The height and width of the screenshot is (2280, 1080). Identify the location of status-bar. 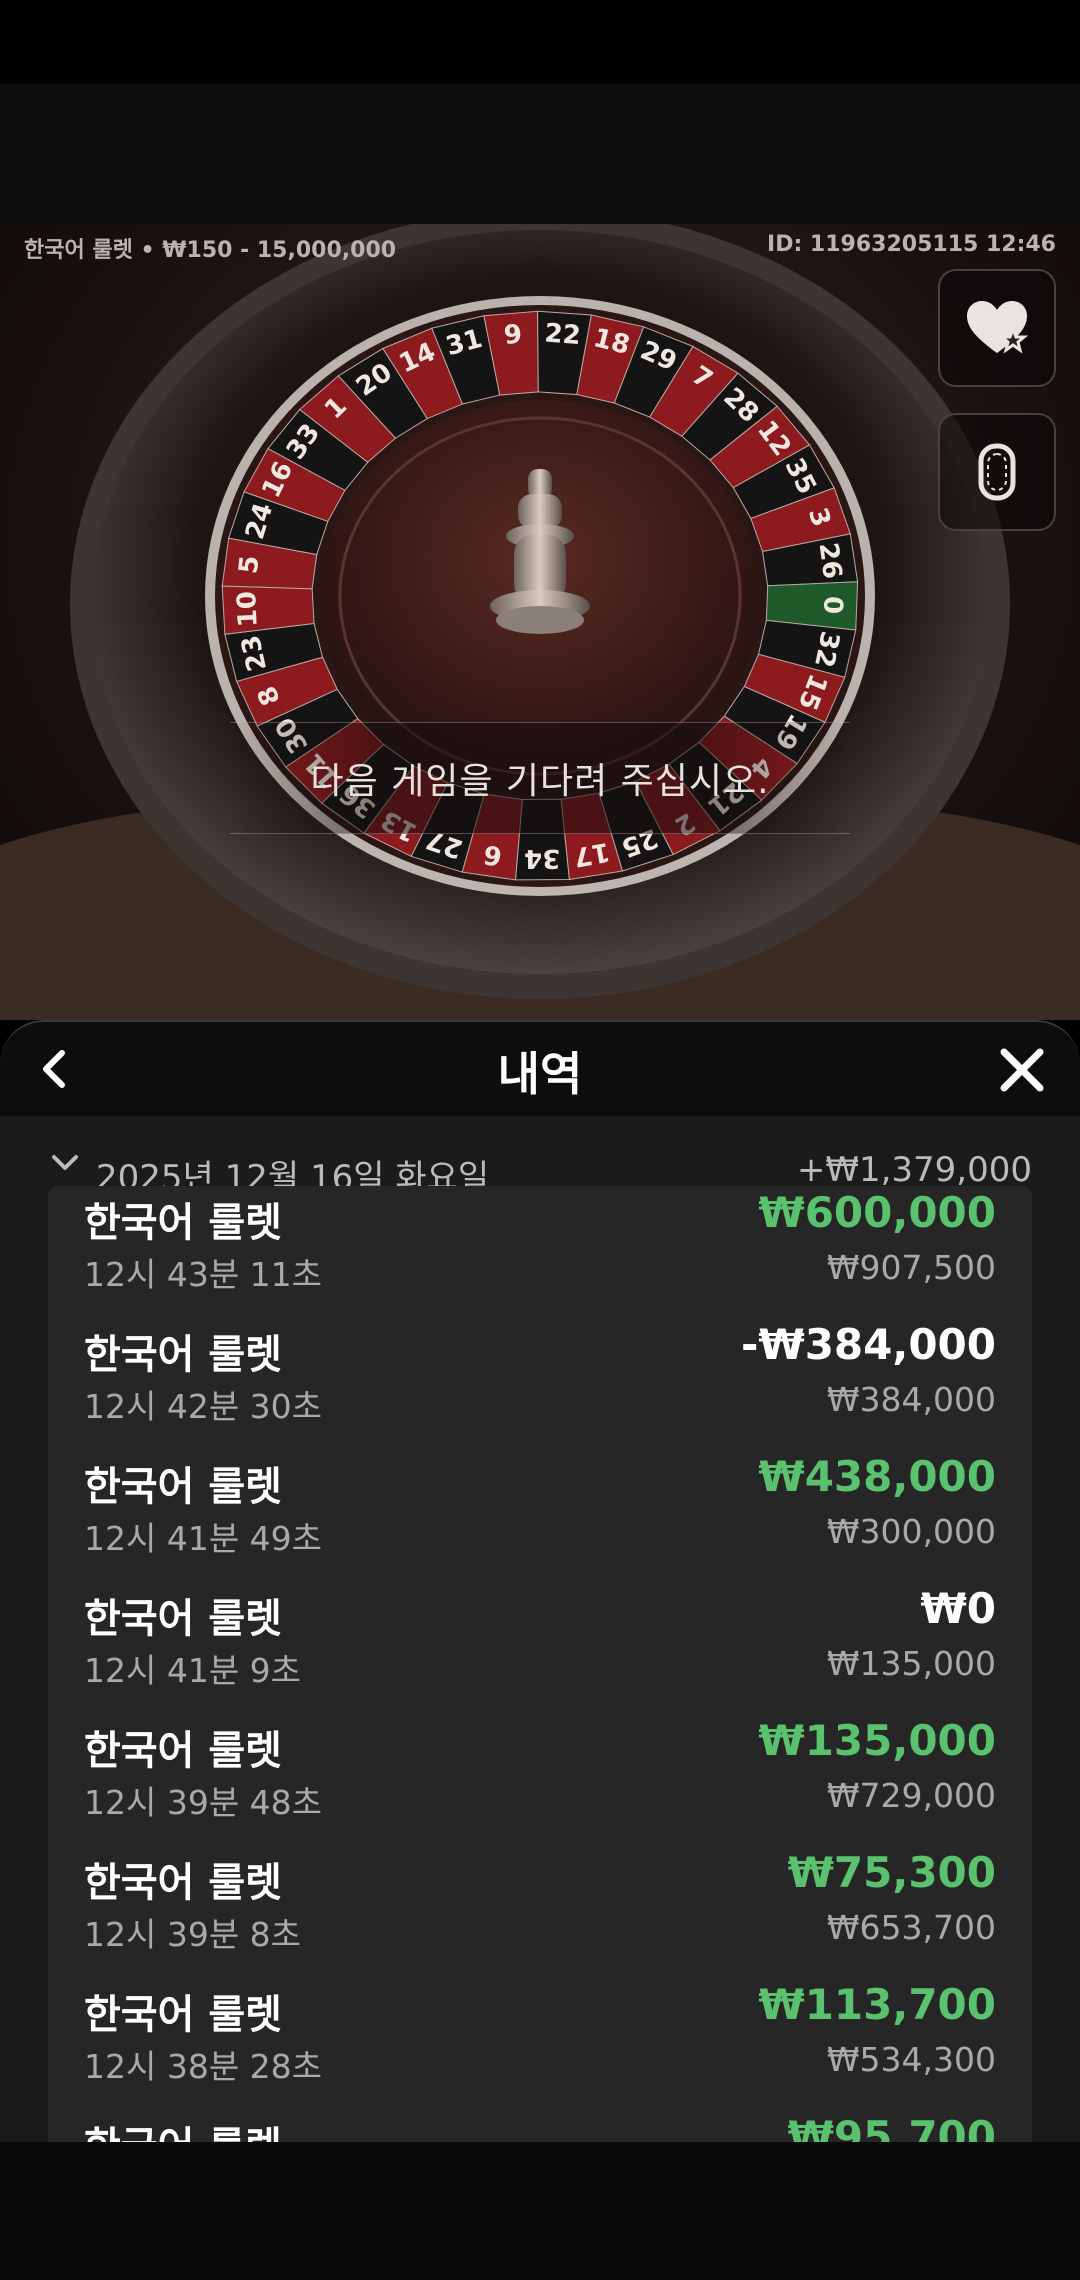
(540, 42).